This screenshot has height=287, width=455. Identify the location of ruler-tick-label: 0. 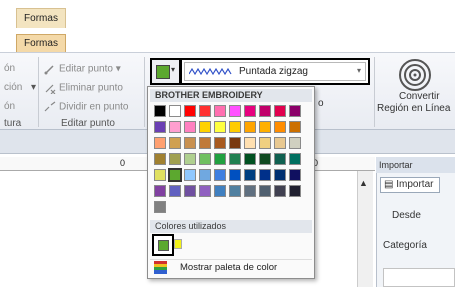
(123, 163).